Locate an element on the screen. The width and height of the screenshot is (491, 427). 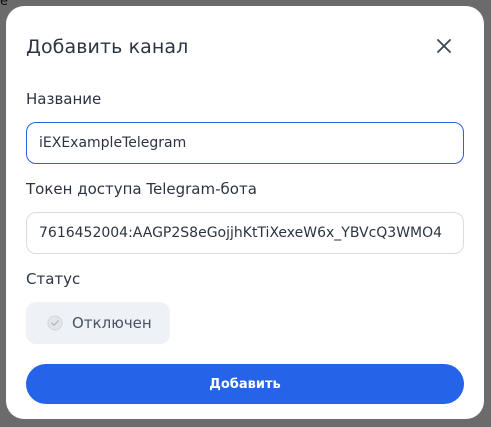
status-label: Статус is located at coordinates (53, 279).